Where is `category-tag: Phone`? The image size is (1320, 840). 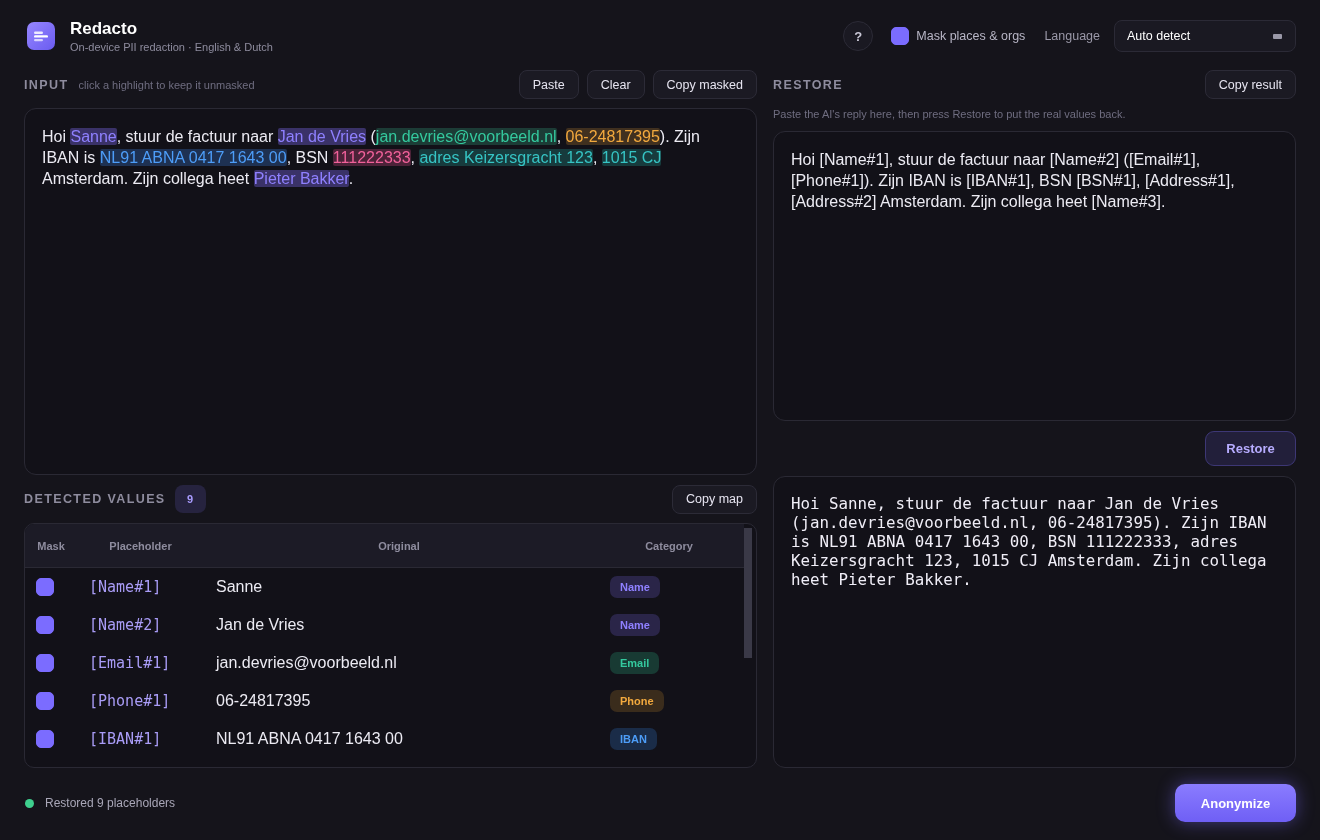 category-tag: Phone is located at coordinates (637, 701).